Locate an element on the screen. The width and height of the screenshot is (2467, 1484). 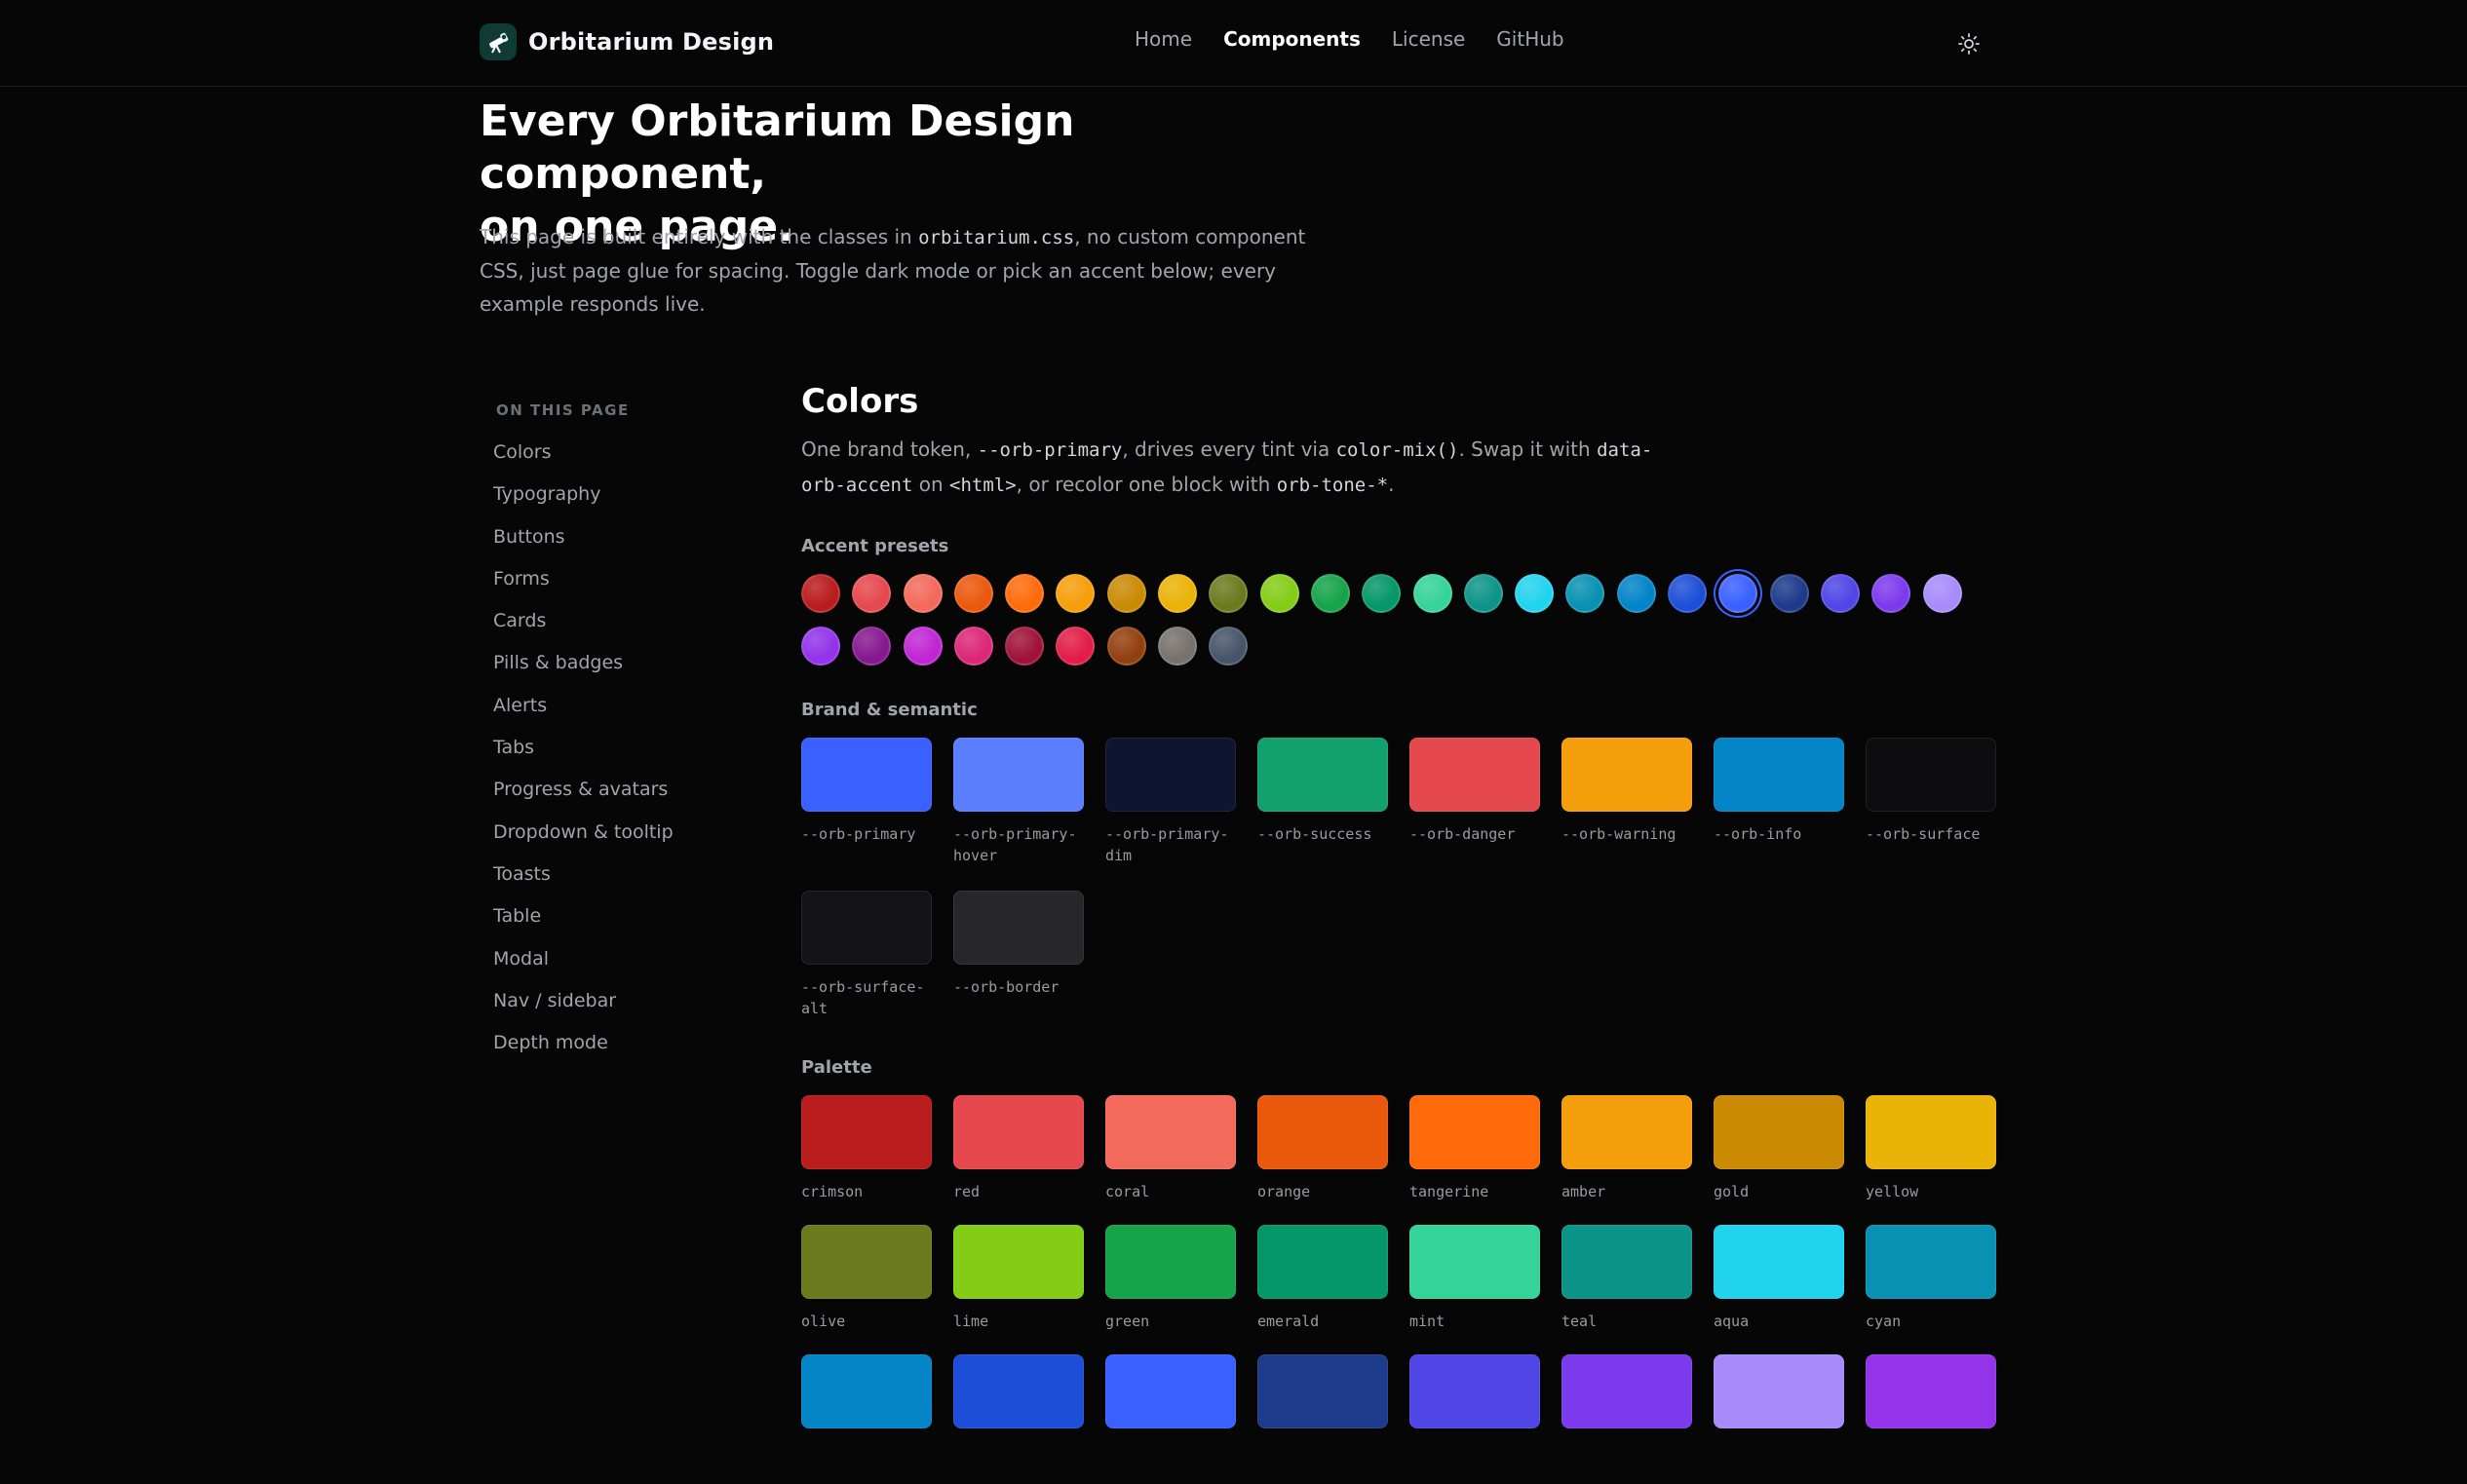
color-swatch: --orb-primary is located at coordinates (867, 814).